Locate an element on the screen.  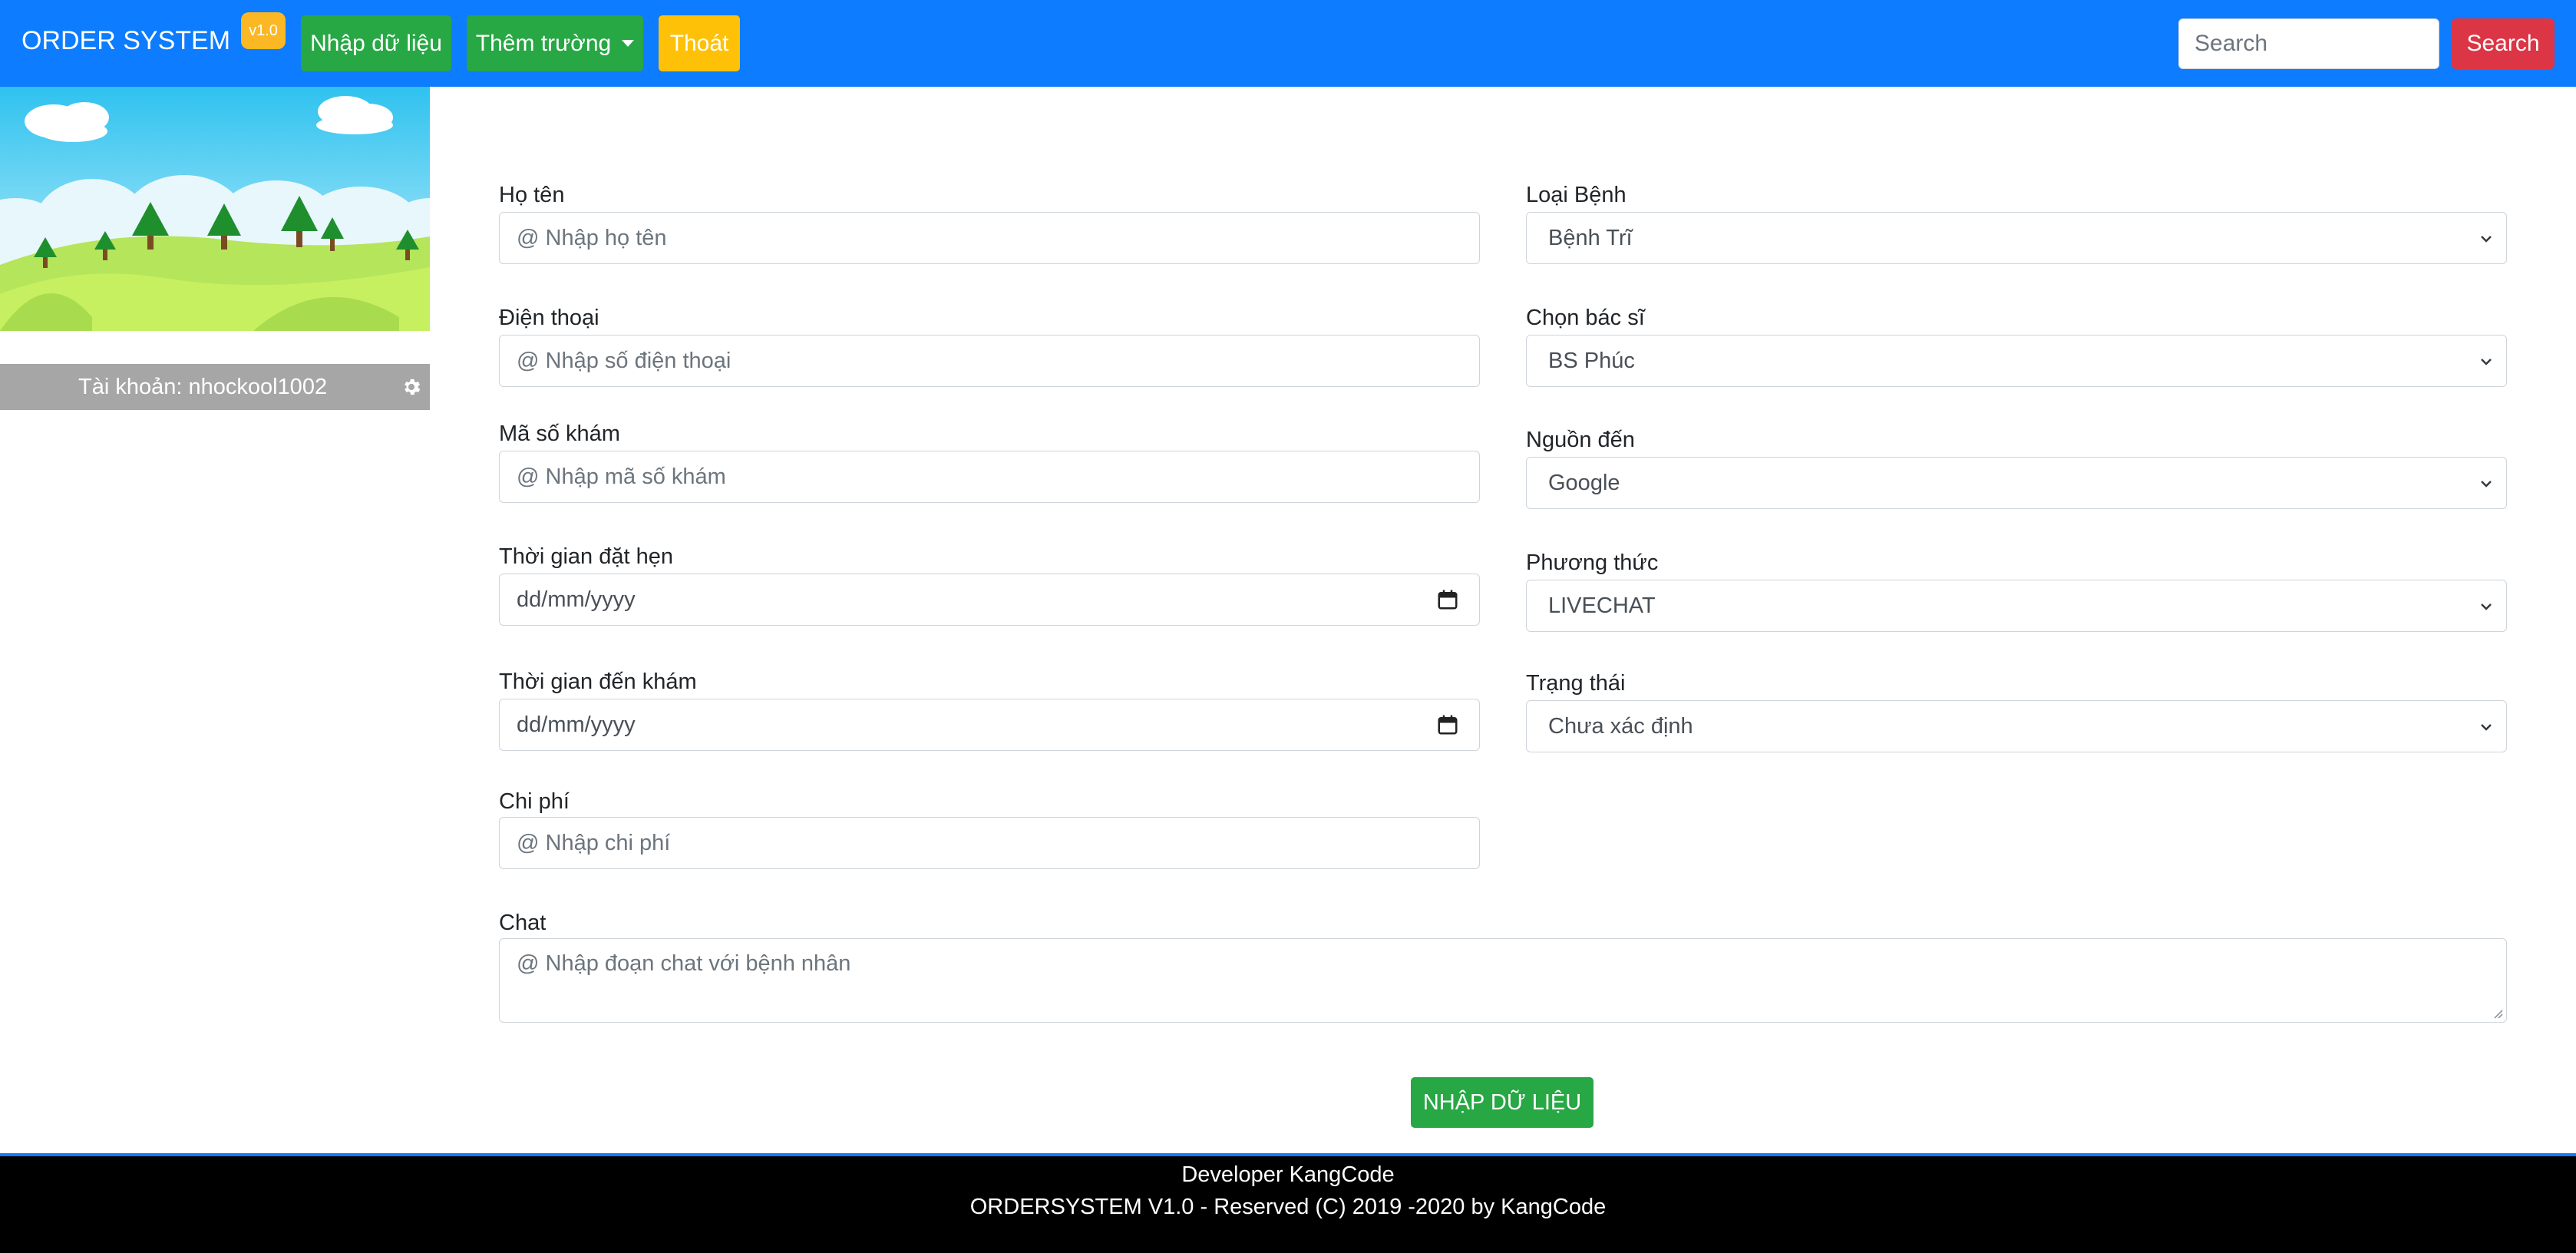
gear-icon is located at coordinates (411, 387).